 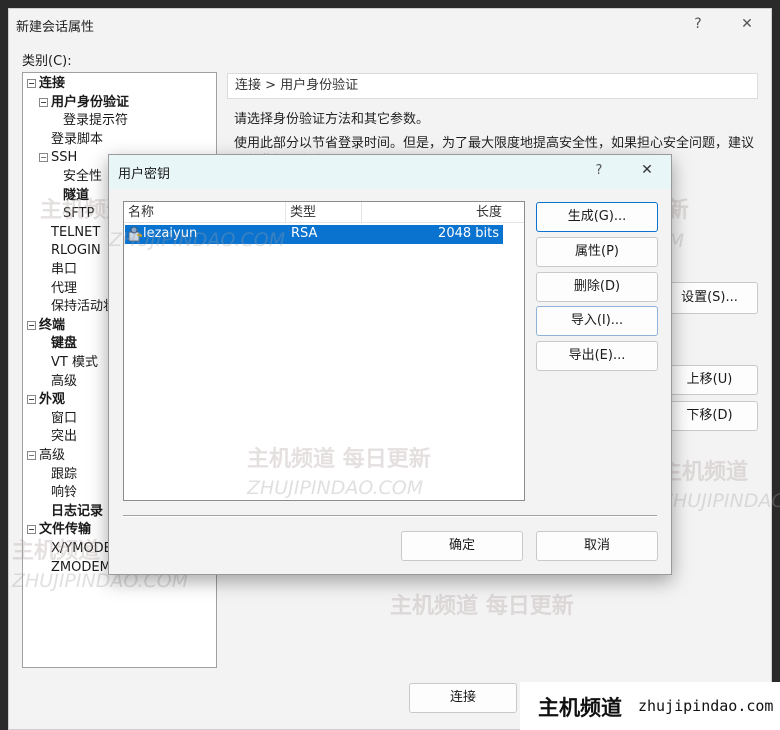 I want to click on move-down-button: 下移(D), so click(x=710, y=416).